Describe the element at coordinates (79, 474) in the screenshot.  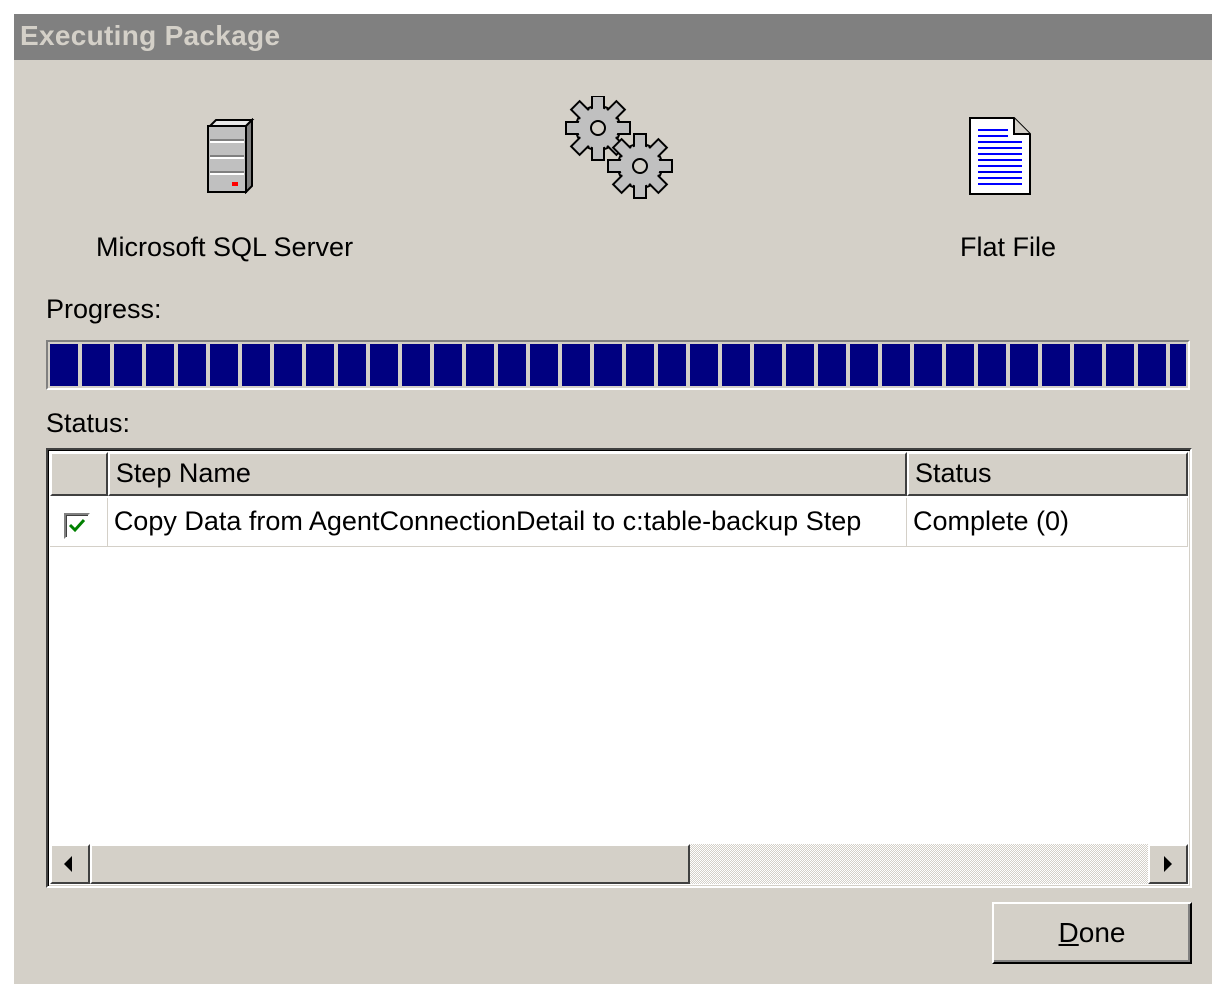
I see `column-header-check` at that location.